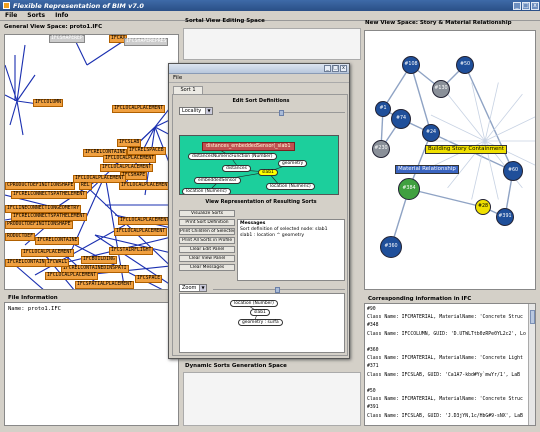 The image size is (540, 432). I want to click on dynamic-sorts-canvas, so click(272, 399).